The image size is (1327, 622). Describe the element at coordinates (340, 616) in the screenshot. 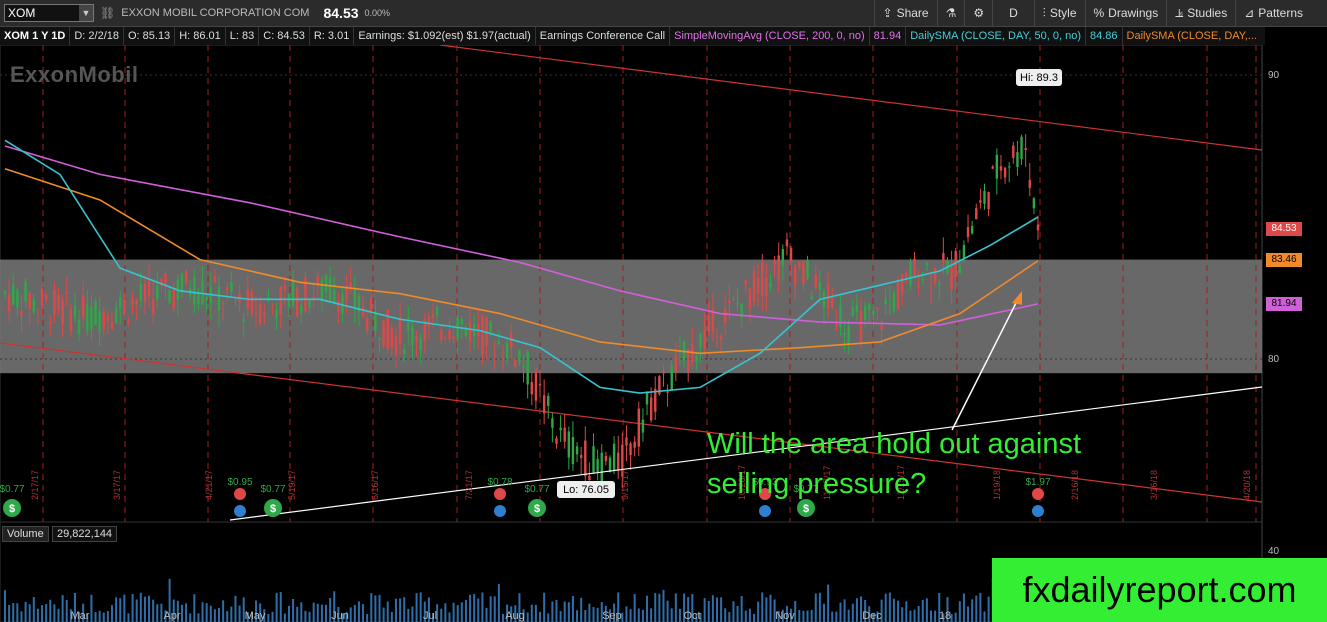

I see `x-tick-label: Jun` at that location.